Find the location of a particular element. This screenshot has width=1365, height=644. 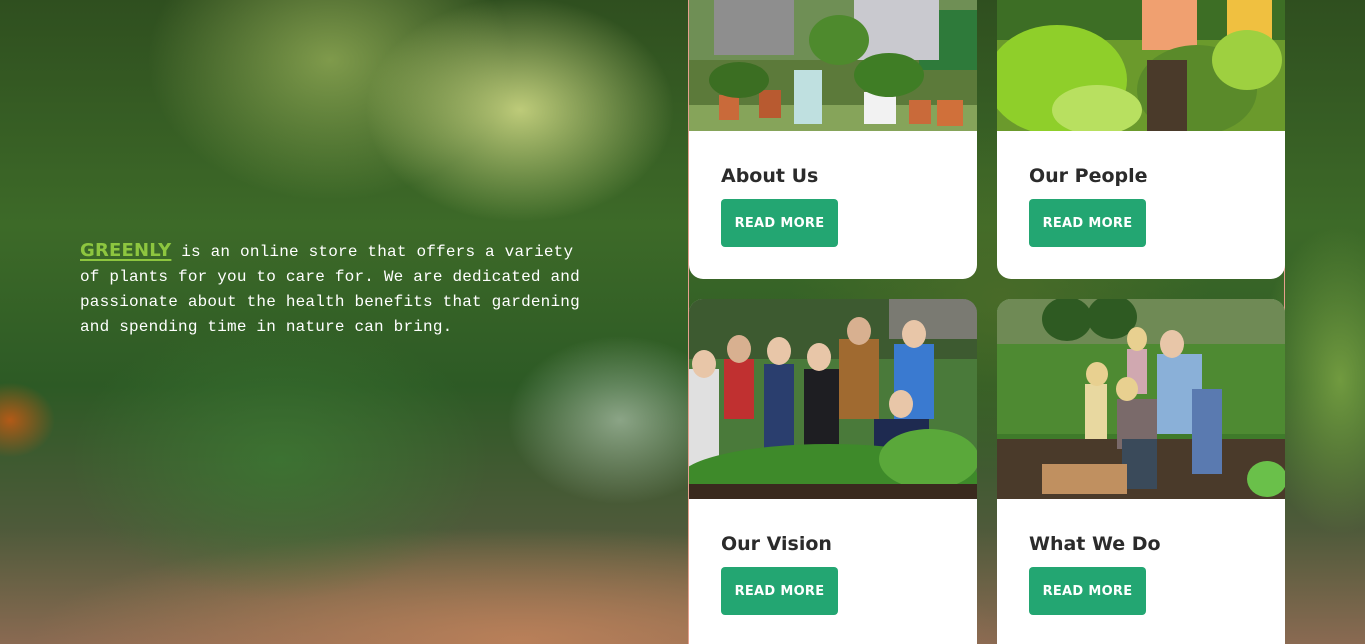

card-image-our-vision is located at coordinates (833, 399).